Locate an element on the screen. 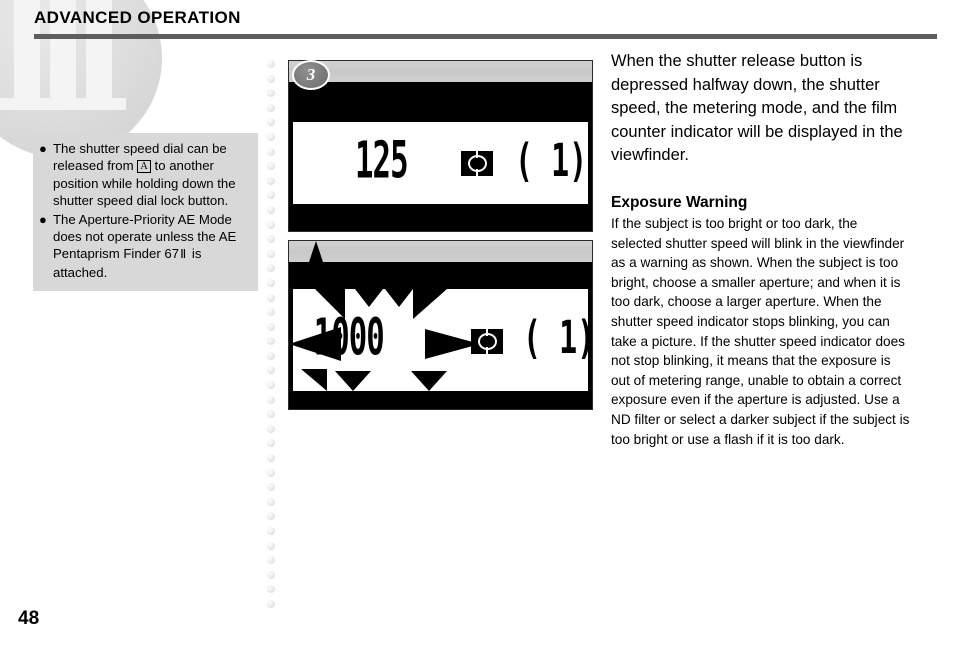  blink-ray-notch is located at coordinates (316, 251).